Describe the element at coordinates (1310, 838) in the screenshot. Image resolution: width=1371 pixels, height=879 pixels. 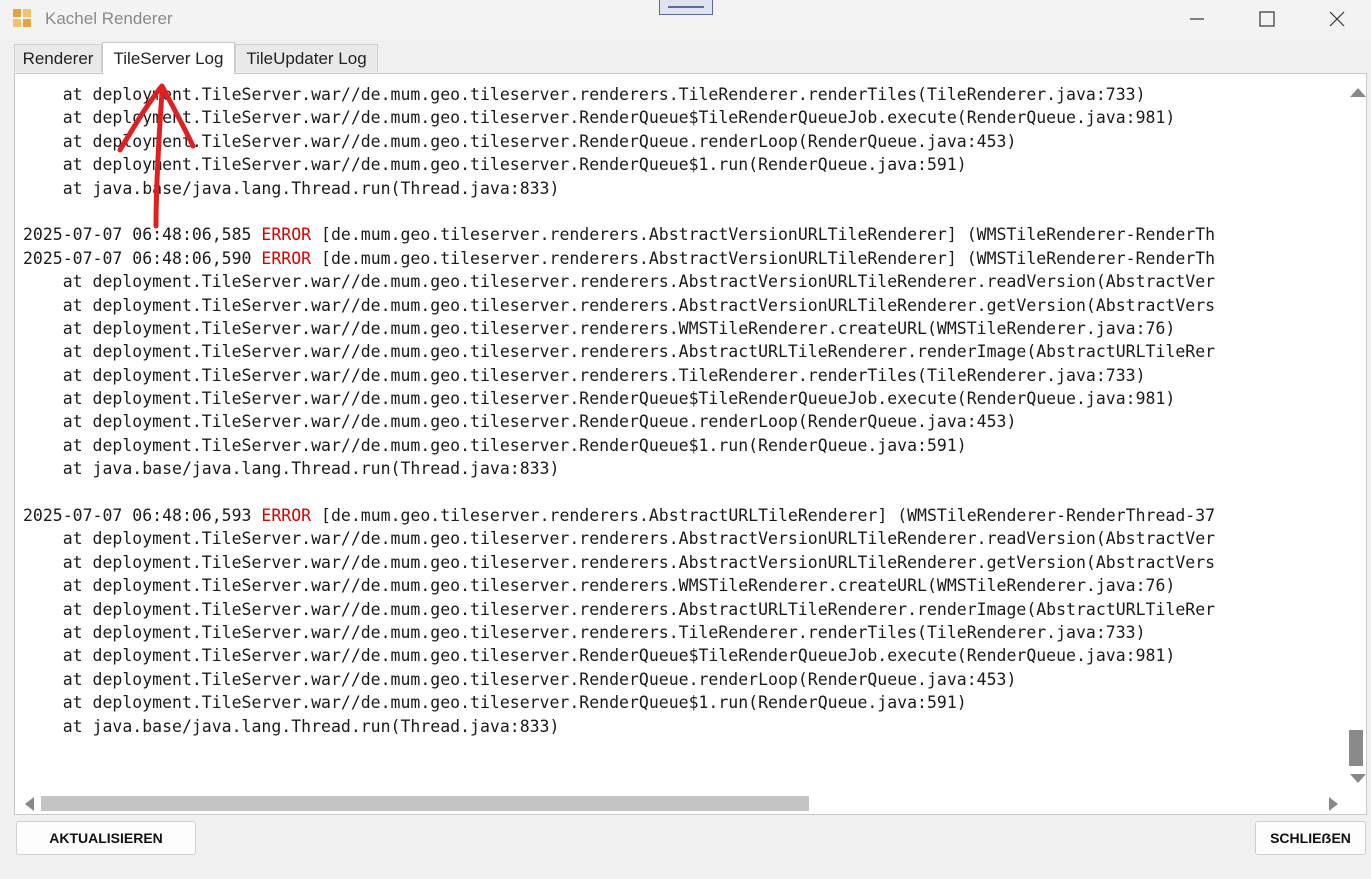
I see `close-button: SCHLIEẞEN` at that location.